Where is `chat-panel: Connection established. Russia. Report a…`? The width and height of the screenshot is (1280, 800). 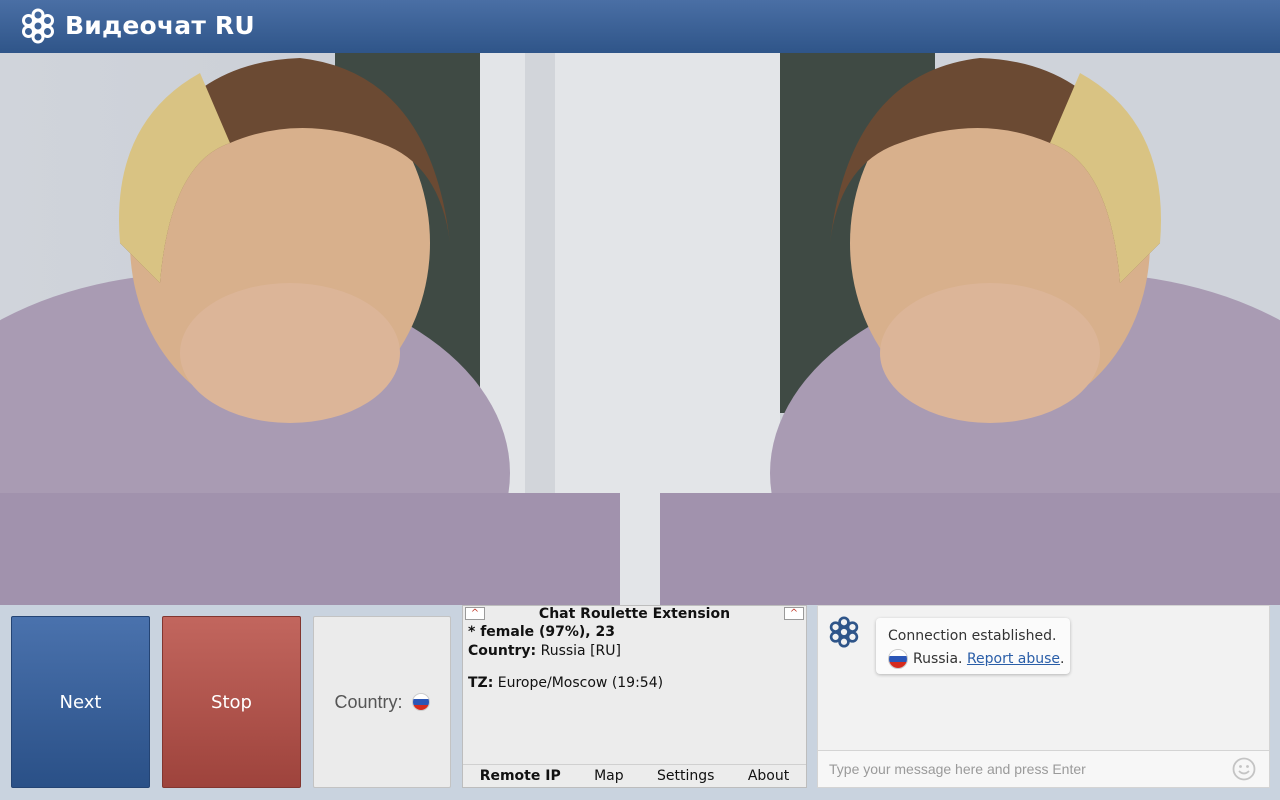 chat-panel: Connection established. Russia. Report a… is located at coordinates (1043, 696).